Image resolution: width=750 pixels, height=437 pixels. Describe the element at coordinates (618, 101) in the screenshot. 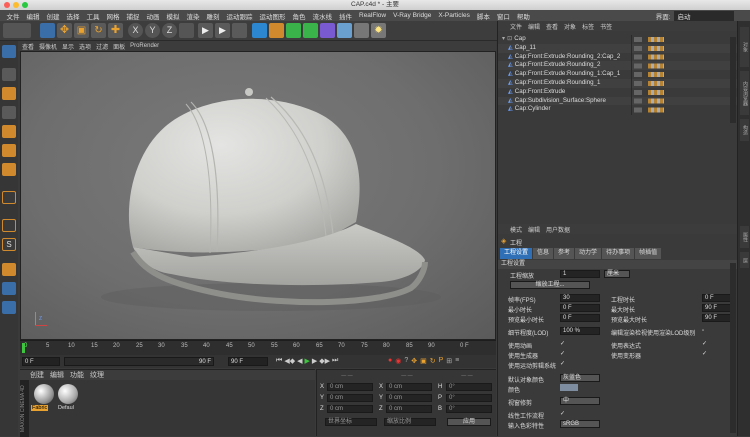

I see `object-row: ◭ Cap:Subdivision_Surface:Sphere` at that location.